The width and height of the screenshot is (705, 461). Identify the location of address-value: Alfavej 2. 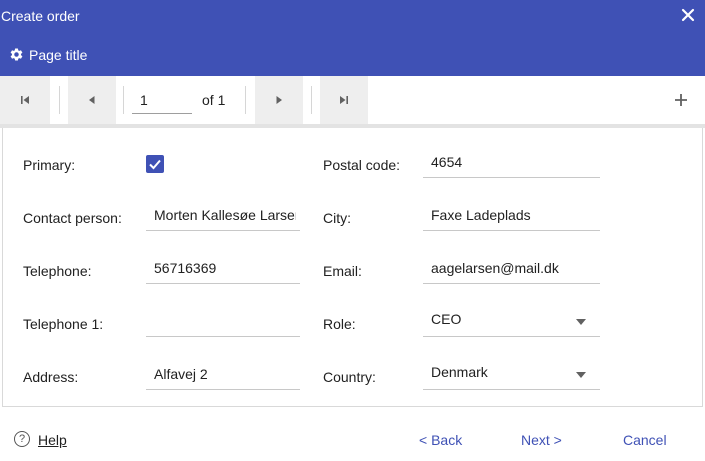
(181, 374).